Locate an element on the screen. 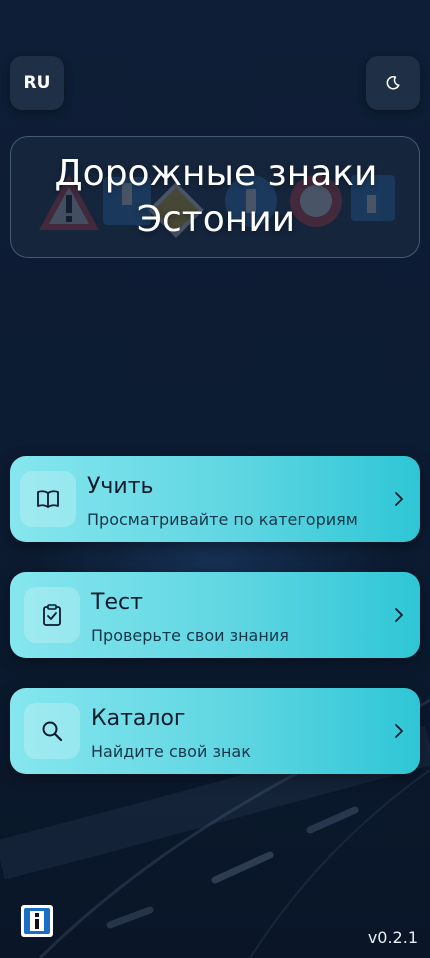 The width and height of the screenshot is (430, 958). search-icon is located at coordinates (52, 731).